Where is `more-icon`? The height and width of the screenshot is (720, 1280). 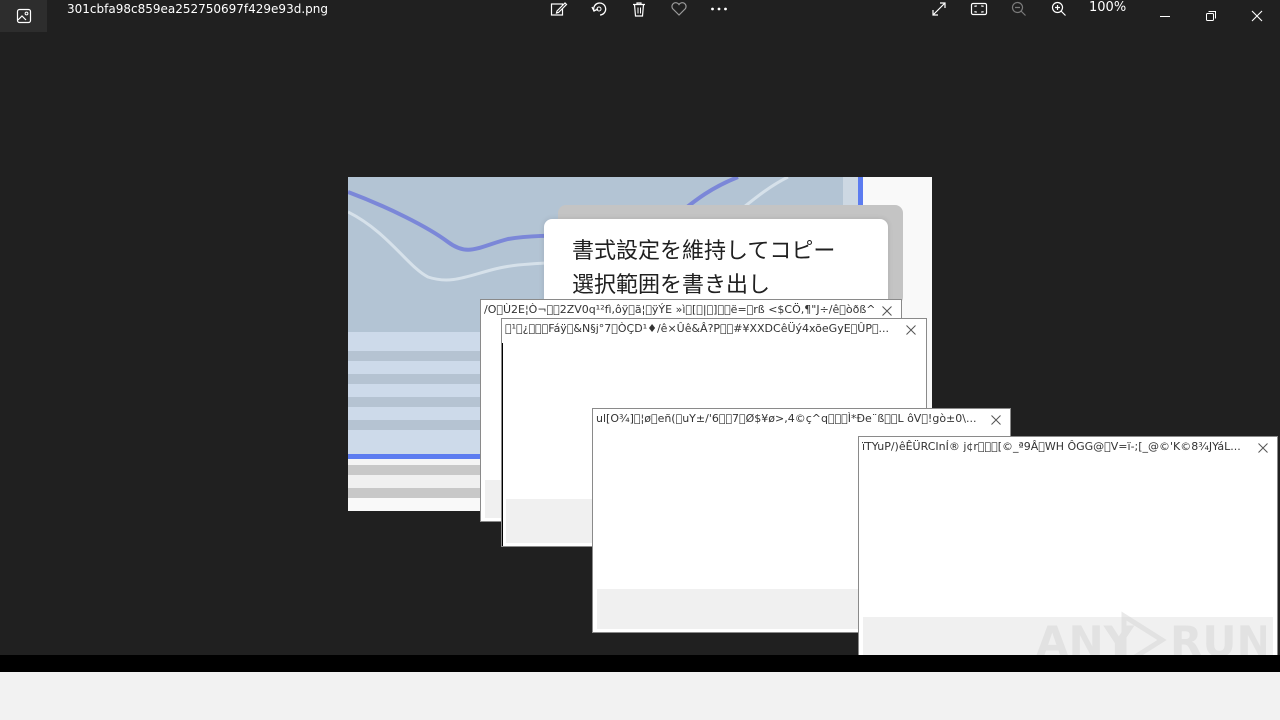 more-icon is located at coordinates (719, 9).